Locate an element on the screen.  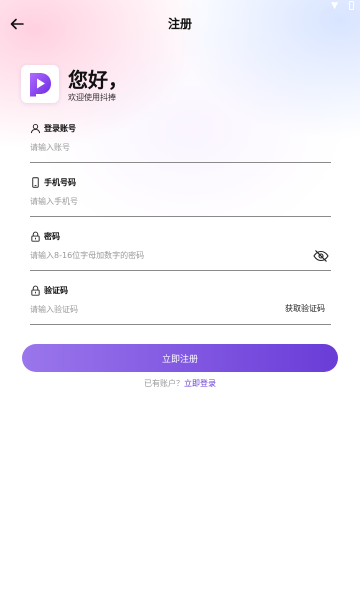
top-bar: 注册 is located at coordinates (180, 23).